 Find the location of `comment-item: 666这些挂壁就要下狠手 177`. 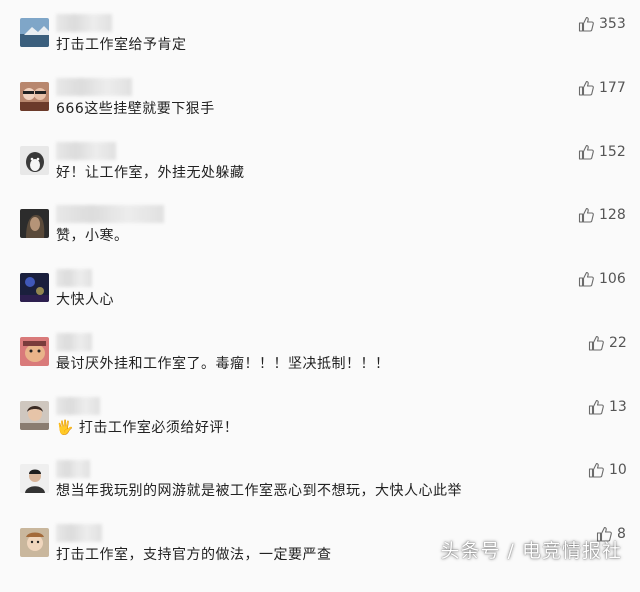

comment-item: 666这些挂壁就要下狠手 177 is located at coordinates (320, 112).